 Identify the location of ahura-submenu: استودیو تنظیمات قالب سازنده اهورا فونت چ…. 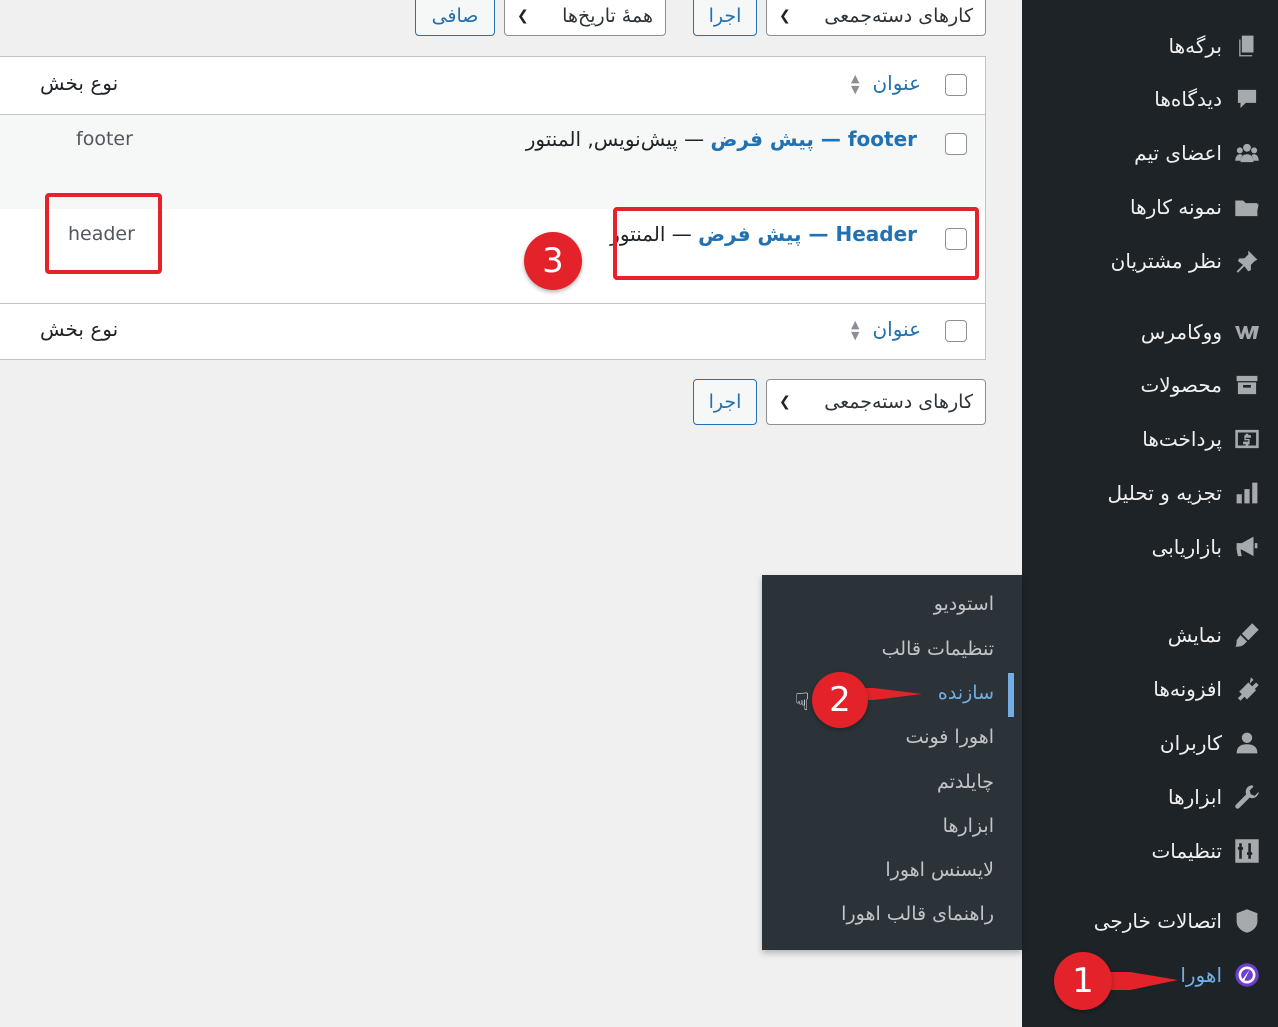
(892, 762).